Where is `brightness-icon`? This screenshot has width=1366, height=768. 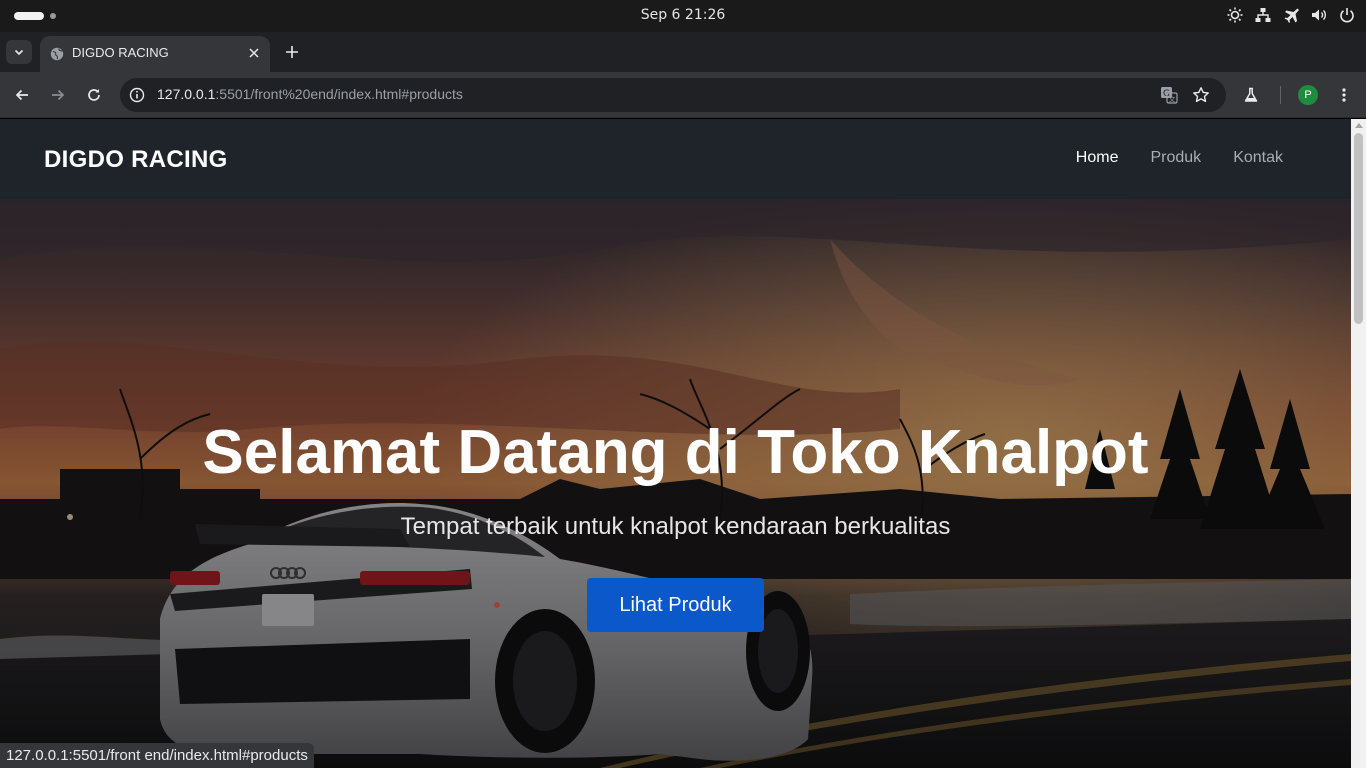 brightness-icon is located at coordinates (1235, 15).